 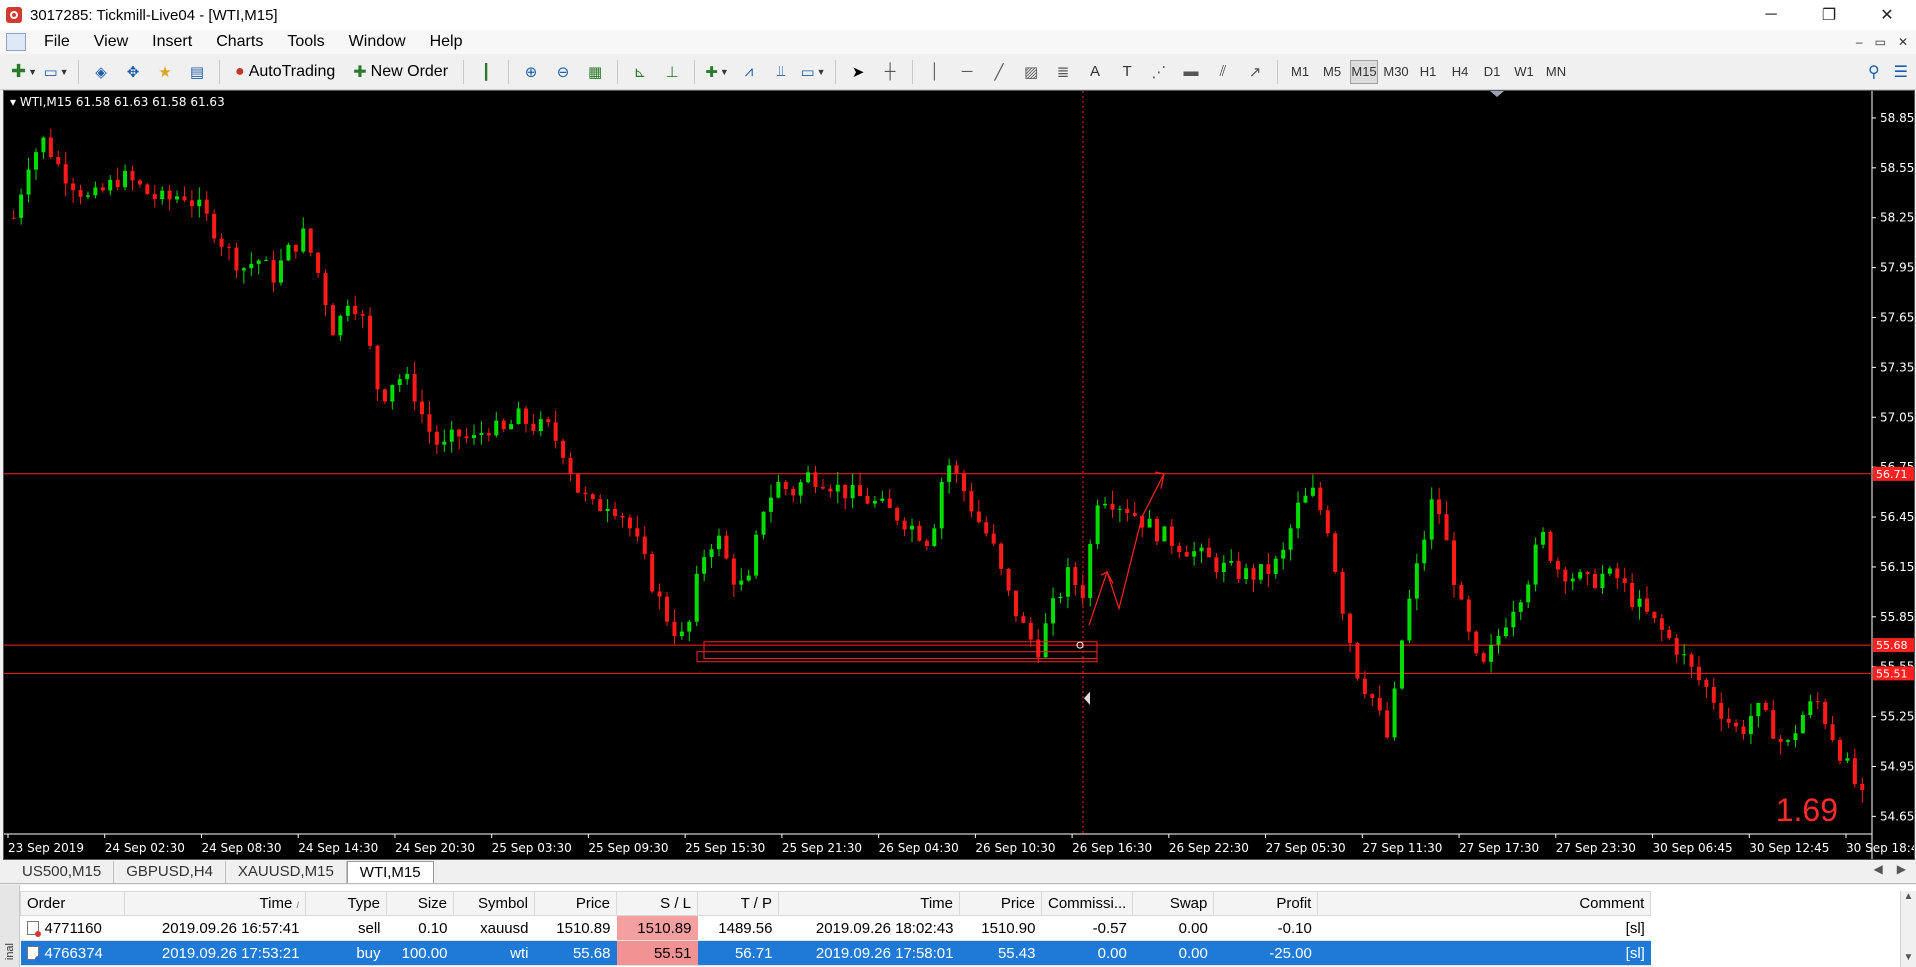 I want to click on profiles-button: ▭ ▼, so click(x=56, y=72).